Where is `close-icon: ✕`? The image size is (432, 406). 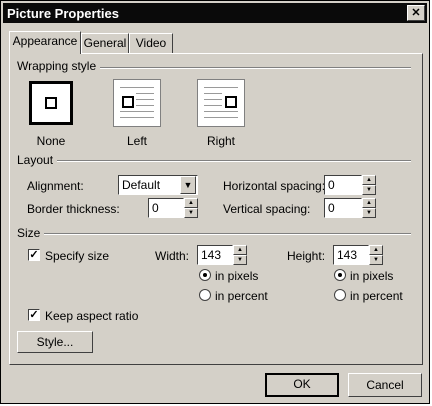 close-icon: ✕ is located at coordinates (416, 13).